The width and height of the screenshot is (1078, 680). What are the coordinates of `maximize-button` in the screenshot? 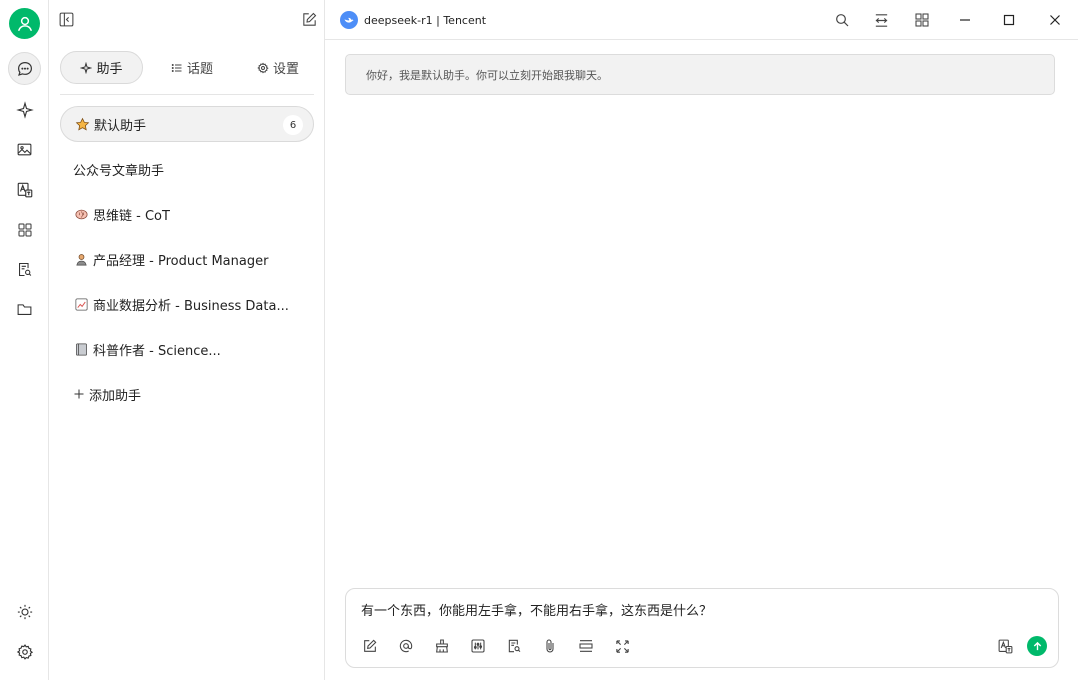 It's located at (1009, 20).